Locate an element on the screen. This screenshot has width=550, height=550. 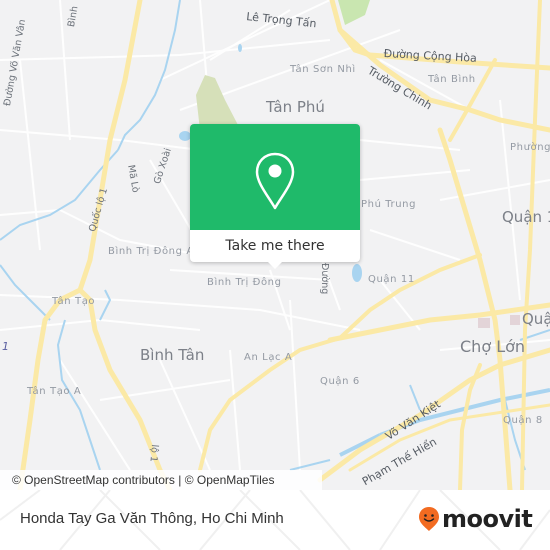
ward-label-binh-tri-dong-a: Bình Trị Đông A is located at coordinates (151, 251).